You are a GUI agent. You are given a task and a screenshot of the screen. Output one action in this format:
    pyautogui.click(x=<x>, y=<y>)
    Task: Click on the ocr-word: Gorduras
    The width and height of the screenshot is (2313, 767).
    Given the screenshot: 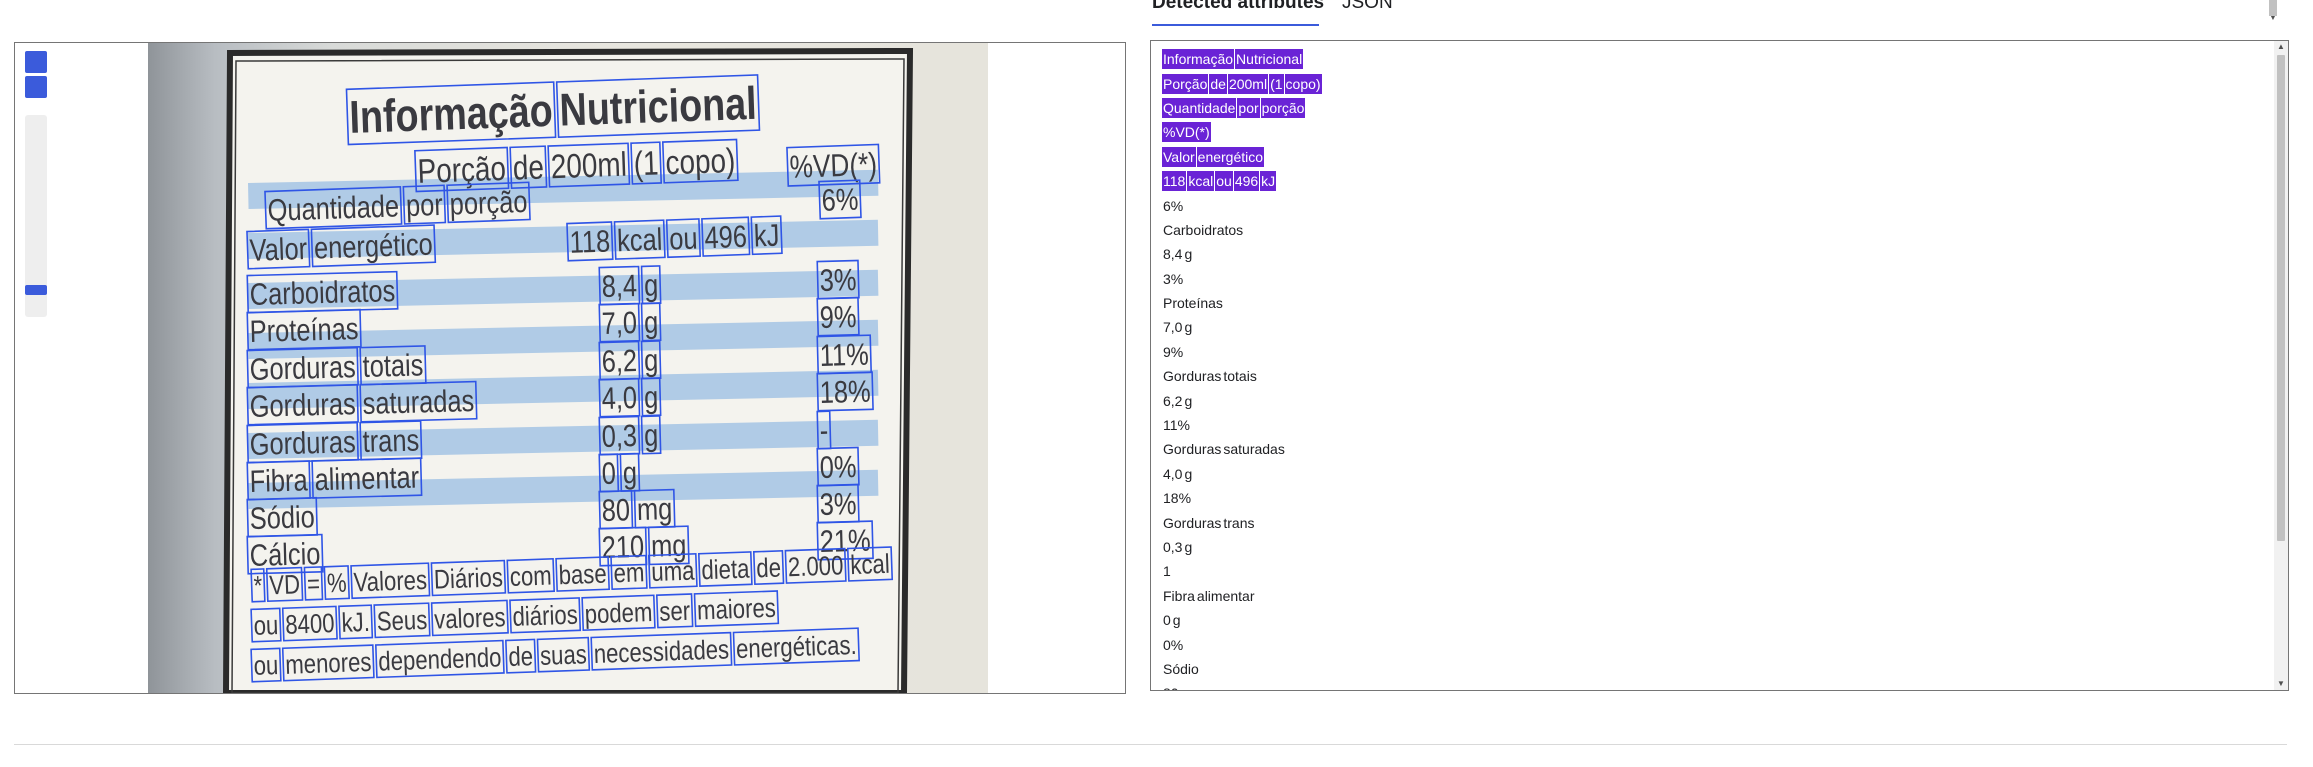 What is the action you would take?
    pyautogui.click(x=302, y=405)
    